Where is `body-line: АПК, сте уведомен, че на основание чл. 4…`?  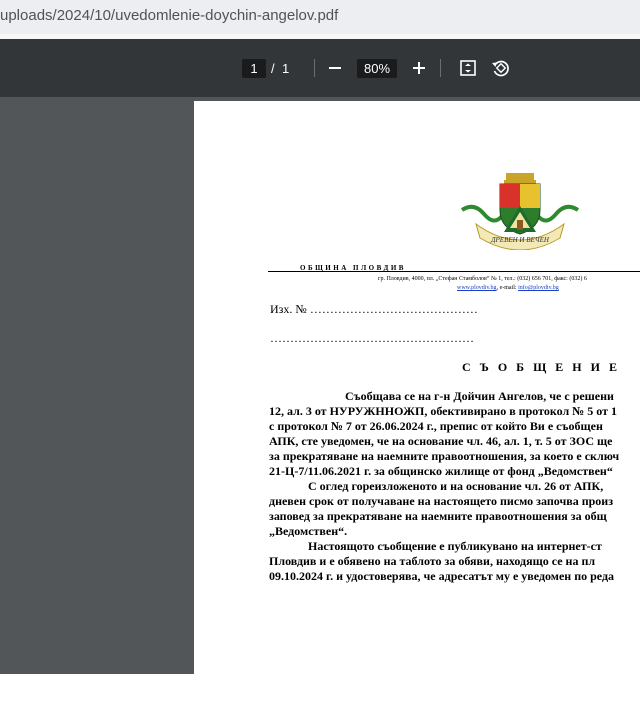 body-line: АПК, сте уведомен, че на основание чл. 4… is located at coordinates (441, 441).